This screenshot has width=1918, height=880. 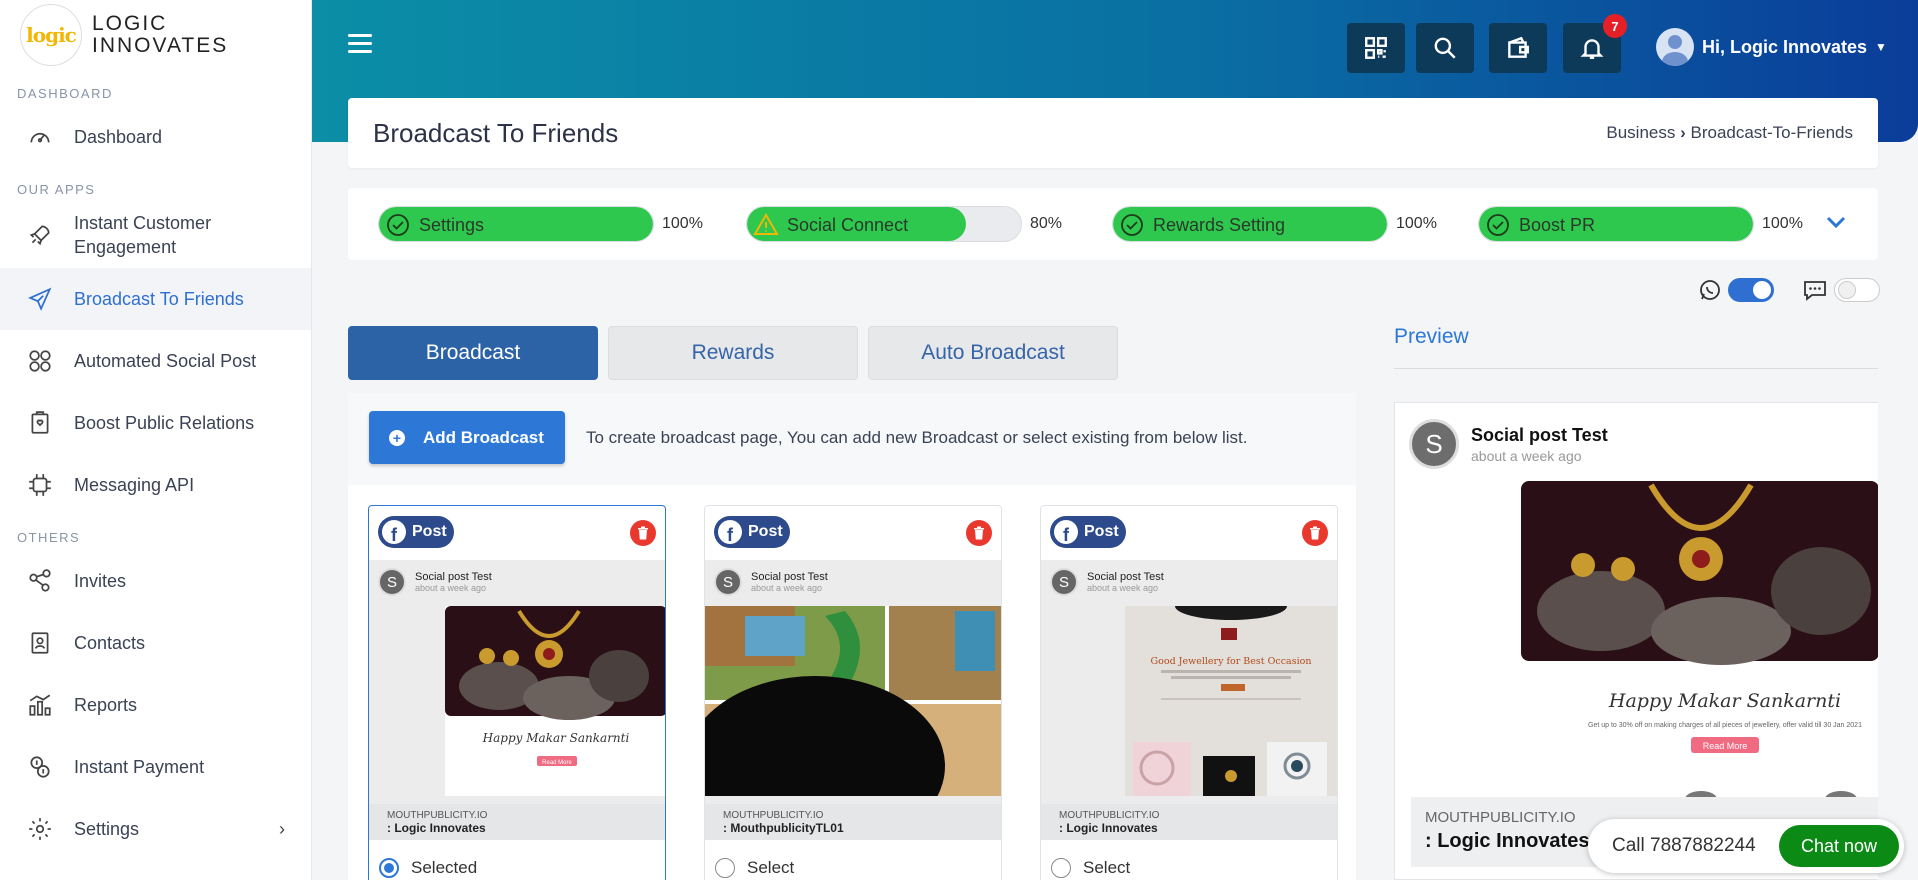 I want to click on sidebar-item-boost-public-relations: Boost Public Relations, so click(x=155, y=423).